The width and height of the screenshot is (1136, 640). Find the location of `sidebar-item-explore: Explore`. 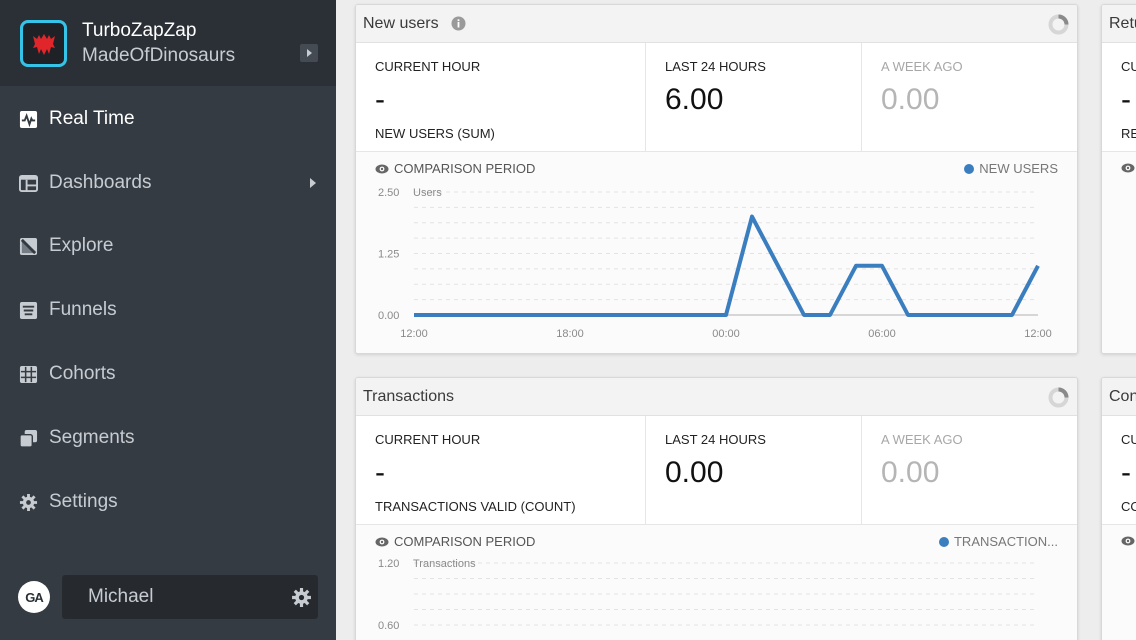

sidebar-item-explore: Explore is located at coordinates (168, 246).